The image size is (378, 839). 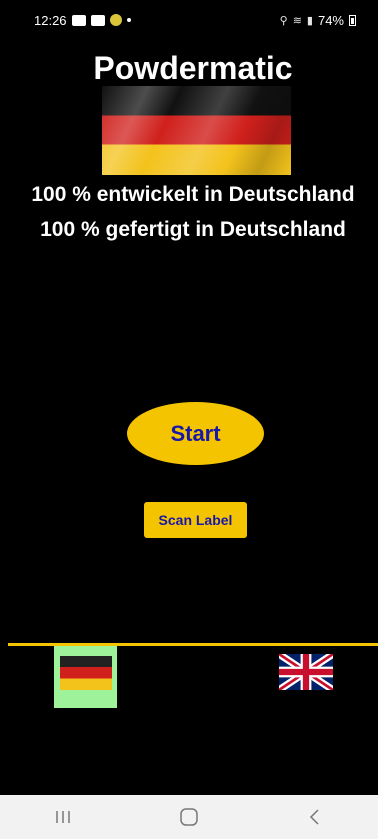 I want to click on battery-icon, so click(x=352, y=20).